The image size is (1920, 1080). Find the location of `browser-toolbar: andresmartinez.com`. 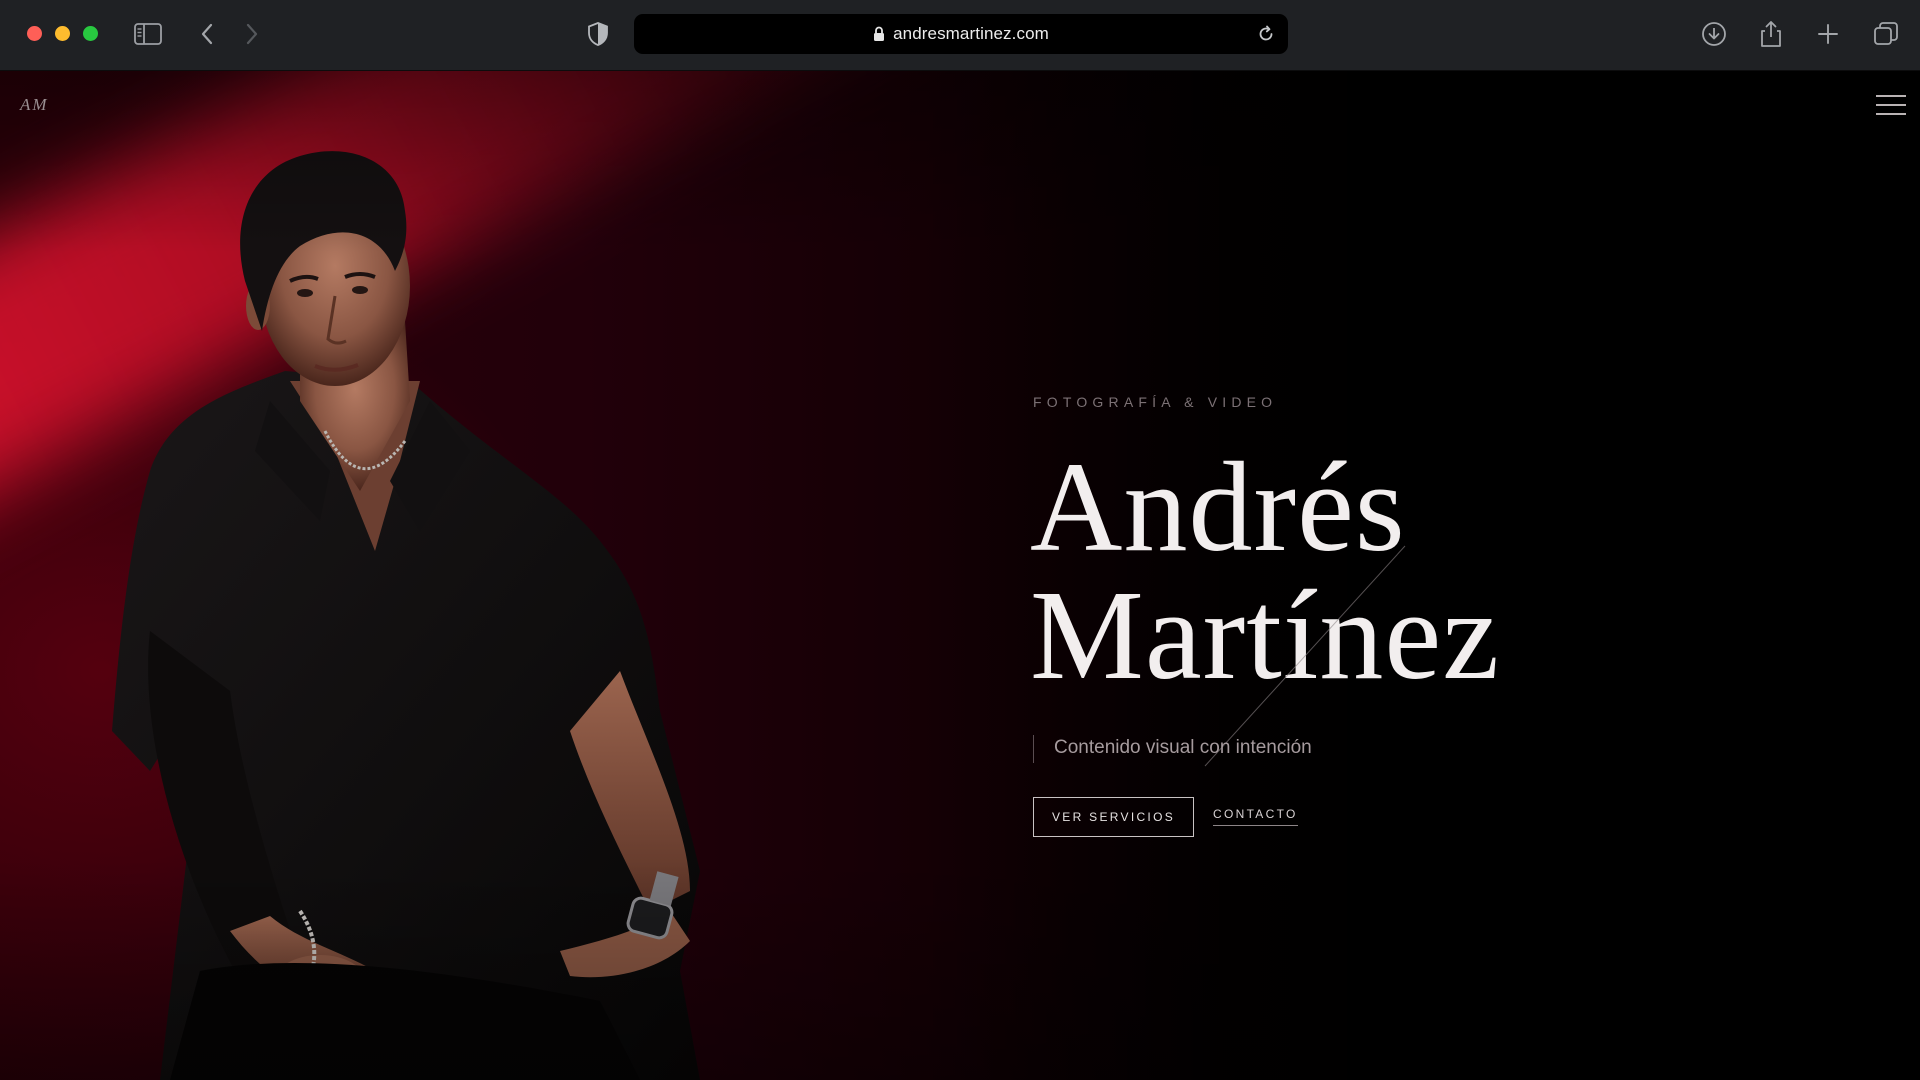

browser-toolbar: andresmartinez.com is located at coordinates (960, 35).